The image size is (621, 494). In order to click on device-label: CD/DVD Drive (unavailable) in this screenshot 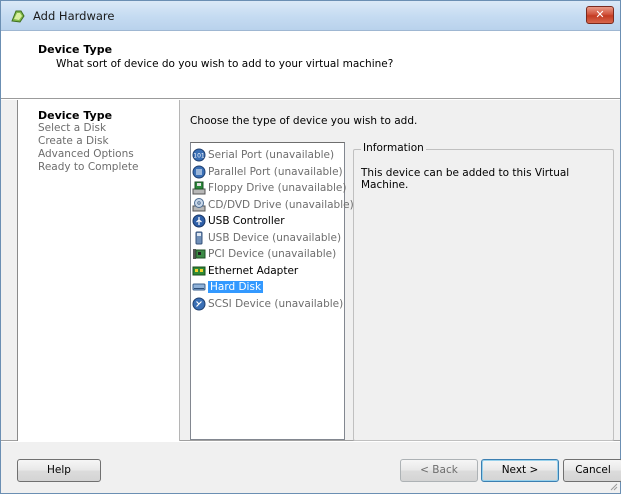, I will do `click(281, 204)`.